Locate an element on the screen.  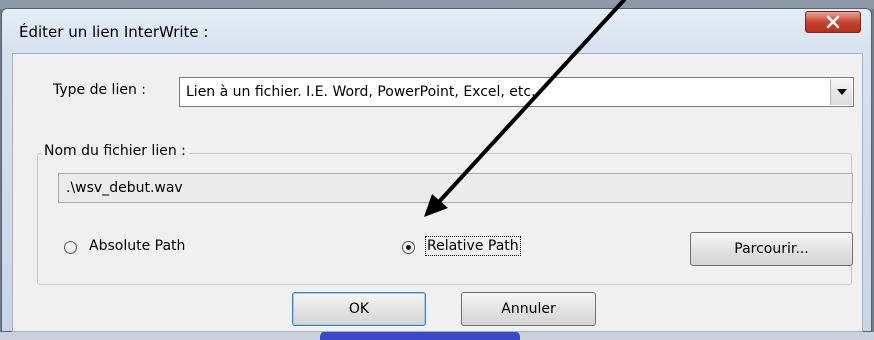
annotation-arrow is located at coordinates (525, 108).